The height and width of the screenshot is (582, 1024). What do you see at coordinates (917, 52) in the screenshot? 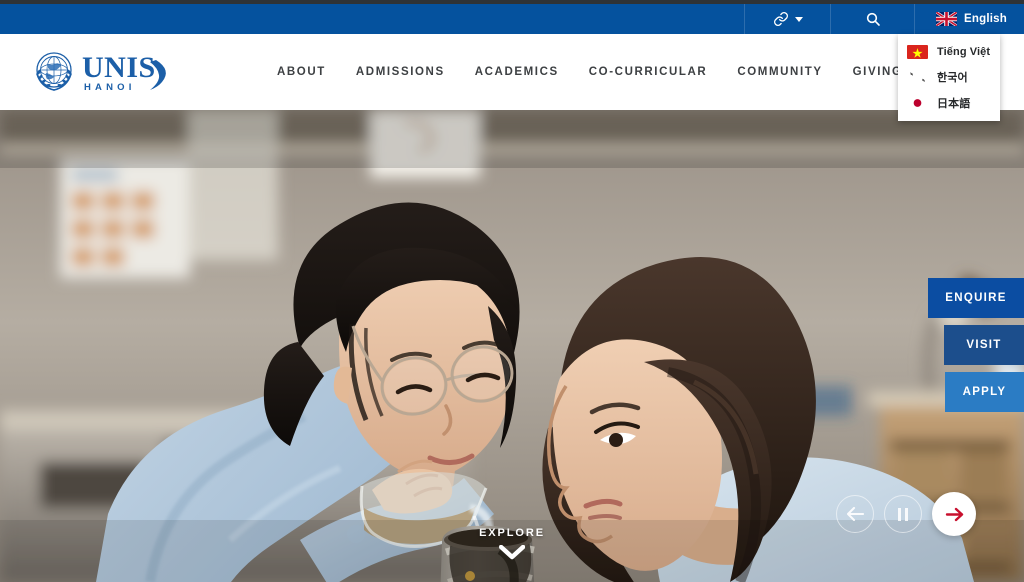
I see `vietnam-flag-icon` at bounding box center [917, 52].